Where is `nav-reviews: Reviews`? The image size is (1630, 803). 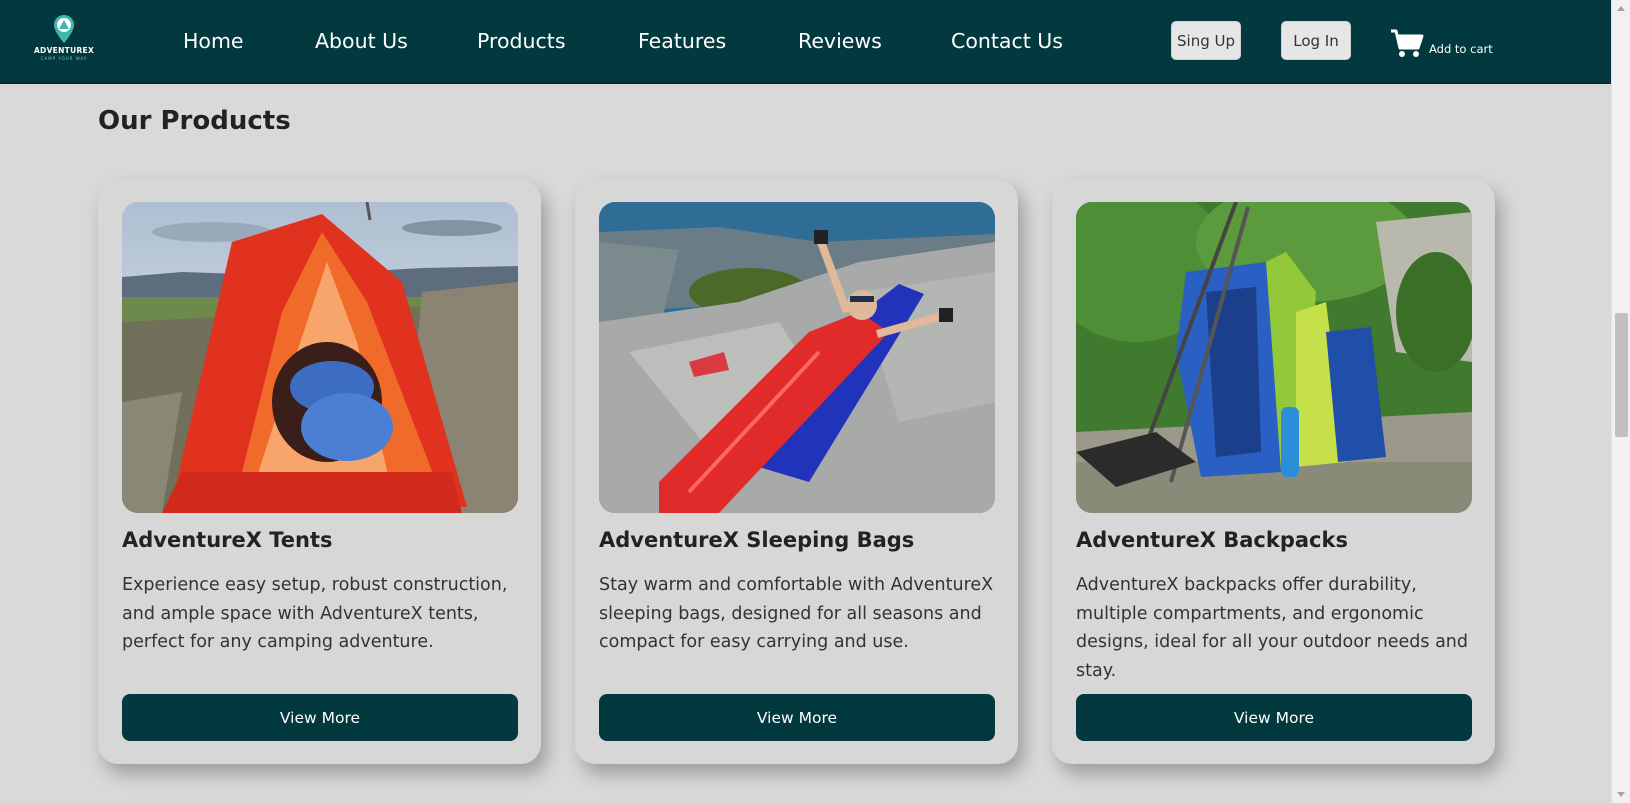
nav-reviews: Reviews is located at coordinates (840, 41).